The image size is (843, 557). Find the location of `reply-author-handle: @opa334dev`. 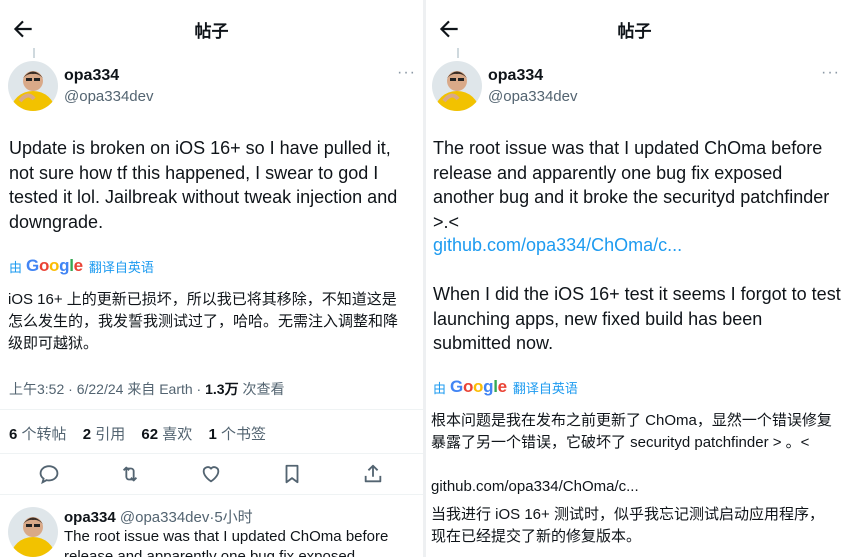

reply-author-handle: @opa334dev is located at coordinates (164, 517).